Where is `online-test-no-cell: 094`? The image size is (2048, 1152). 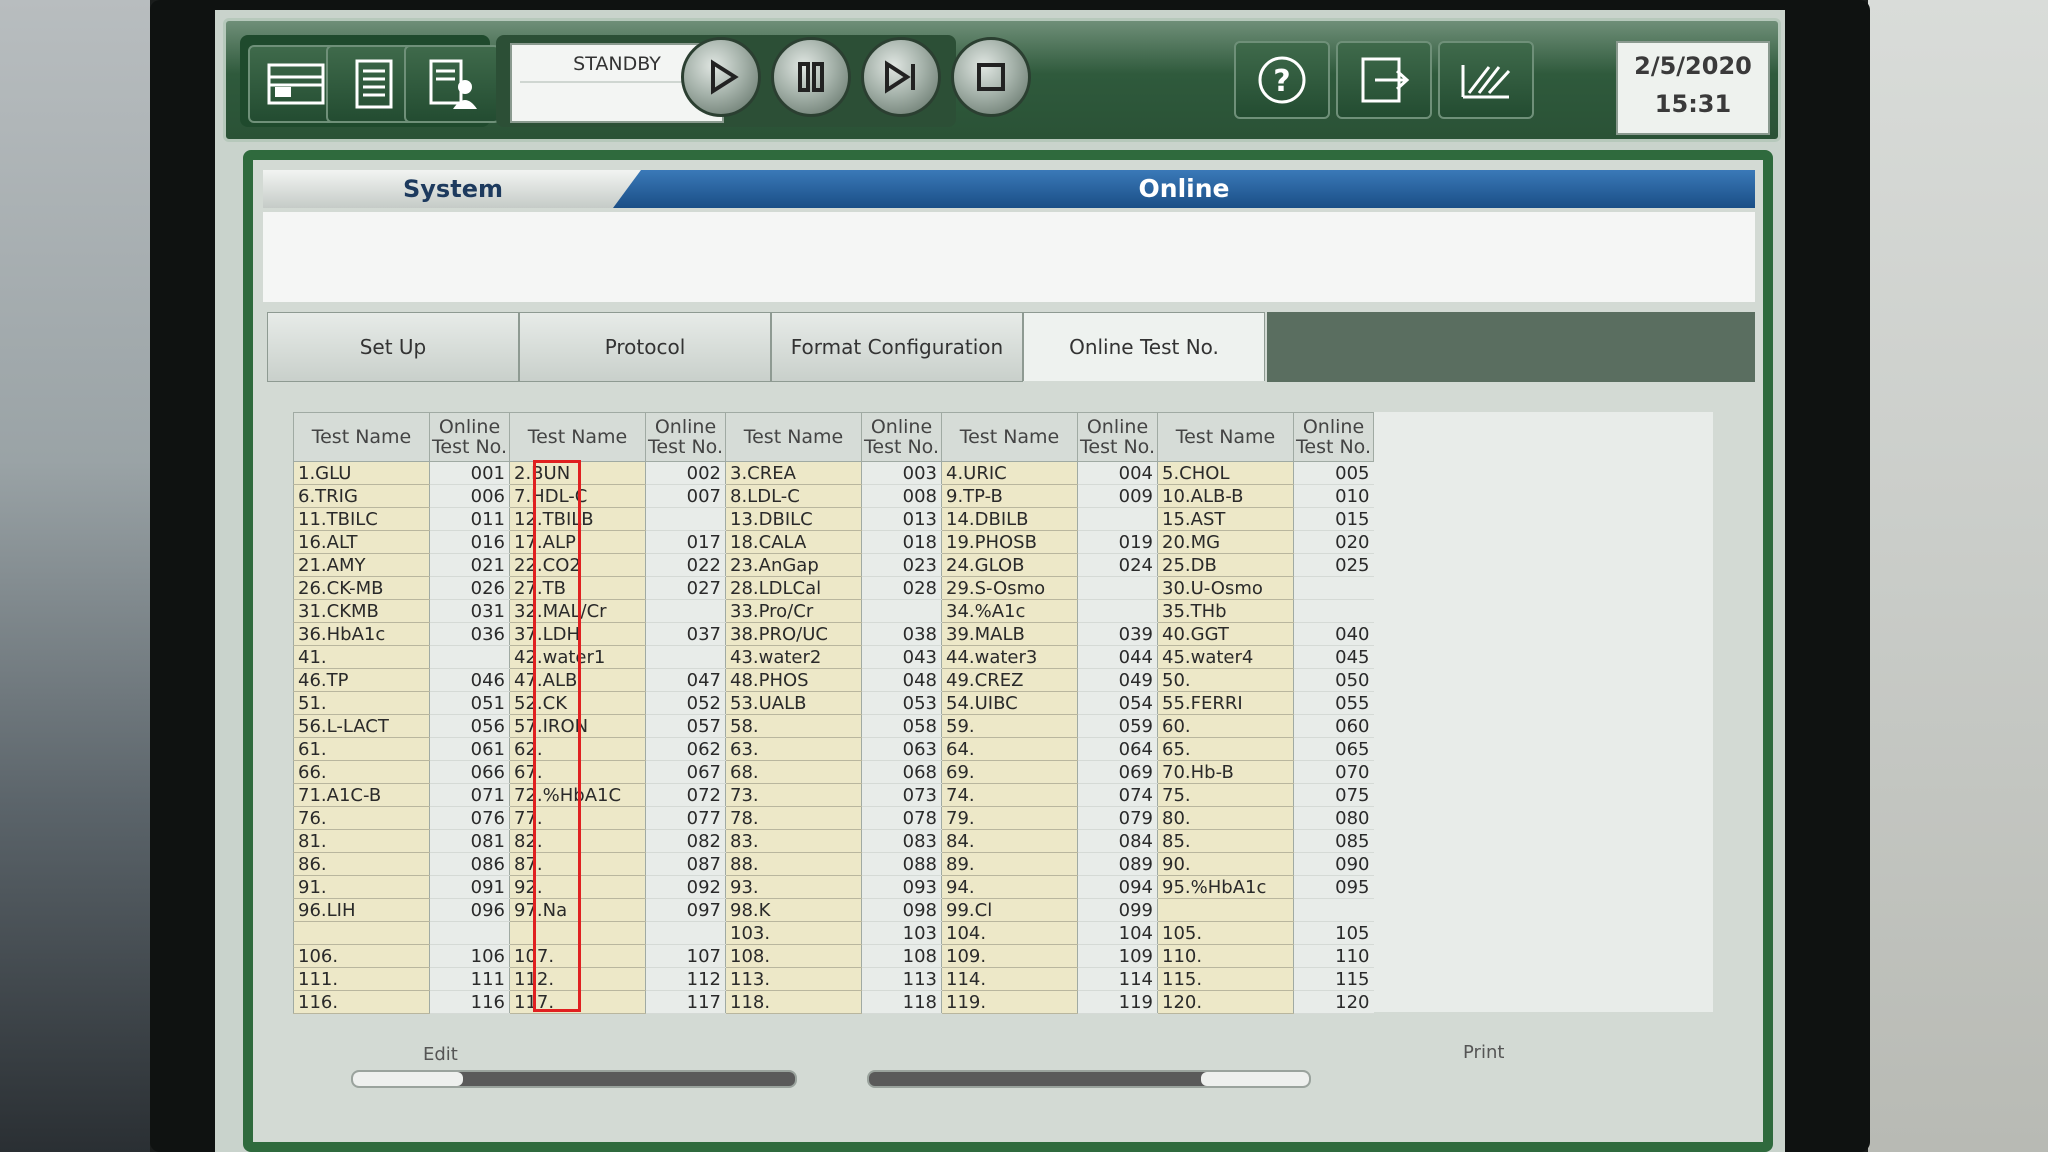 online-test-no-cell: 094 is located at coordinates (1117, 887).